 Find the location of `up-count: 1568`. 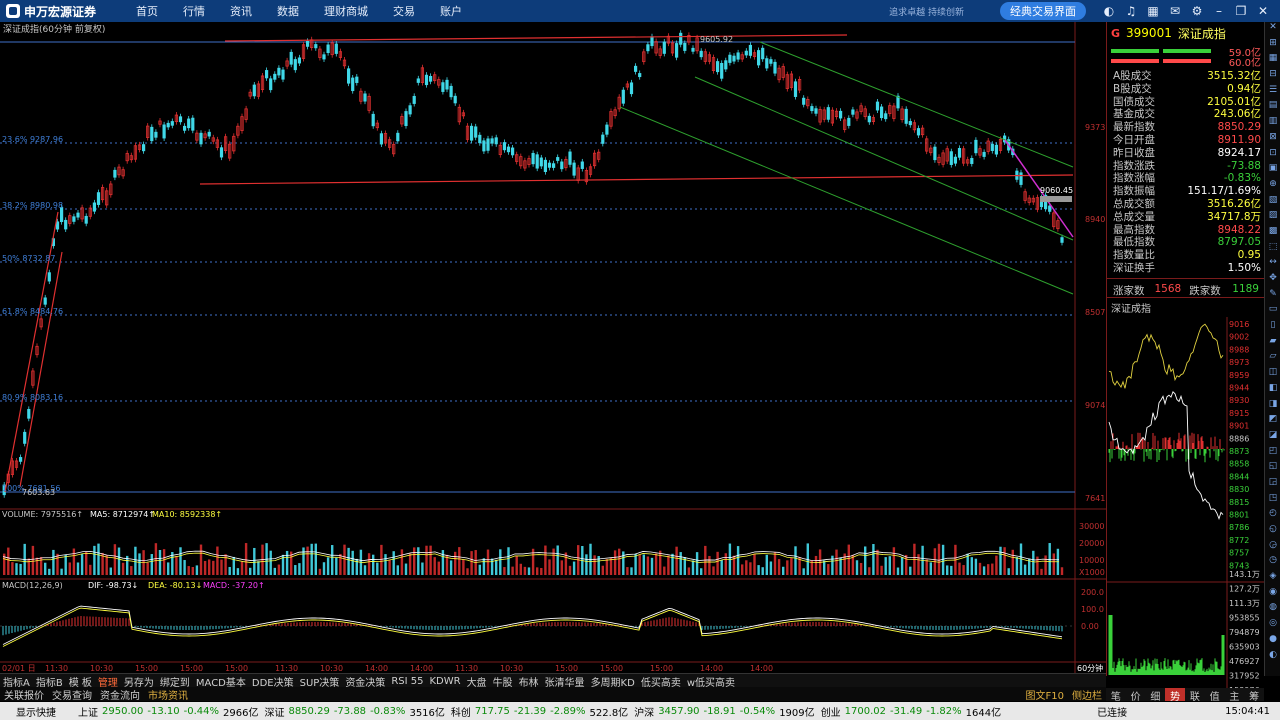

up-count: 1568 is located at coordinates (1168, 288).